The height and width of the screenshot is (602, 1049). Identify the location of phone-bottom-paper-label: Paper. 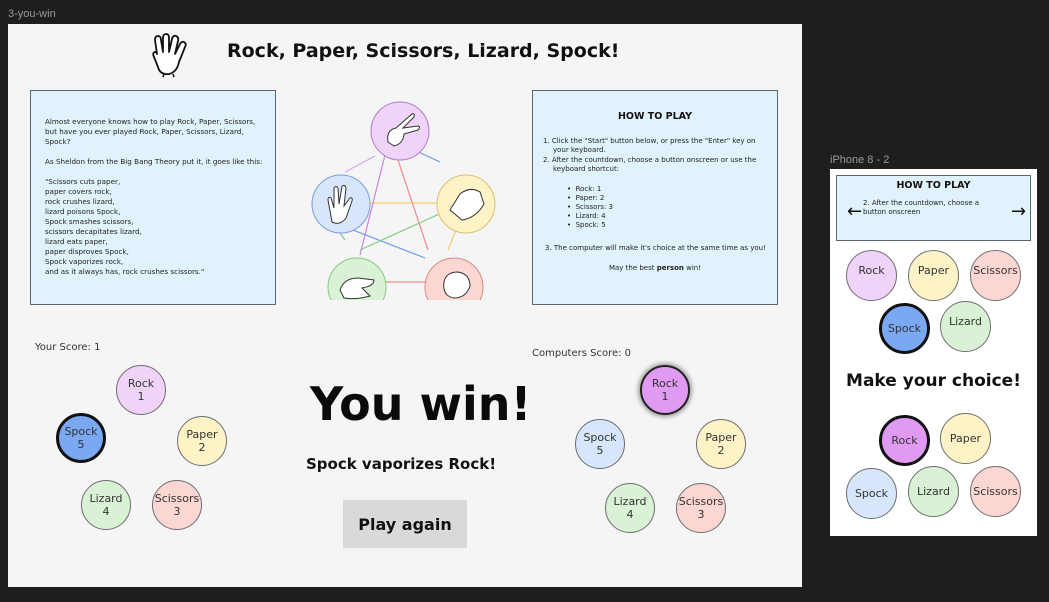
(965, 438).